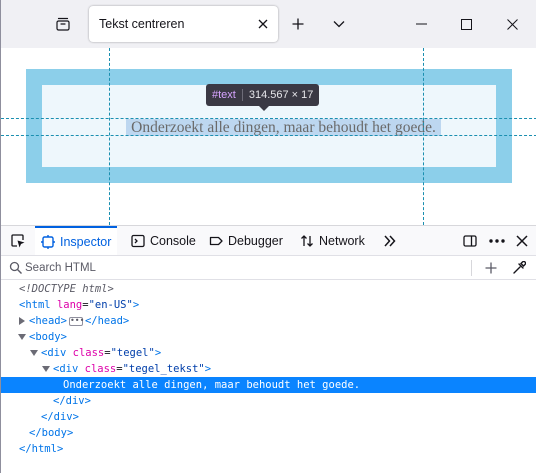 This screenshot has width=536, height=473. Describe the element at coordinates (173, 240) in the screenshot. I see `tab-label: Console` at that location.